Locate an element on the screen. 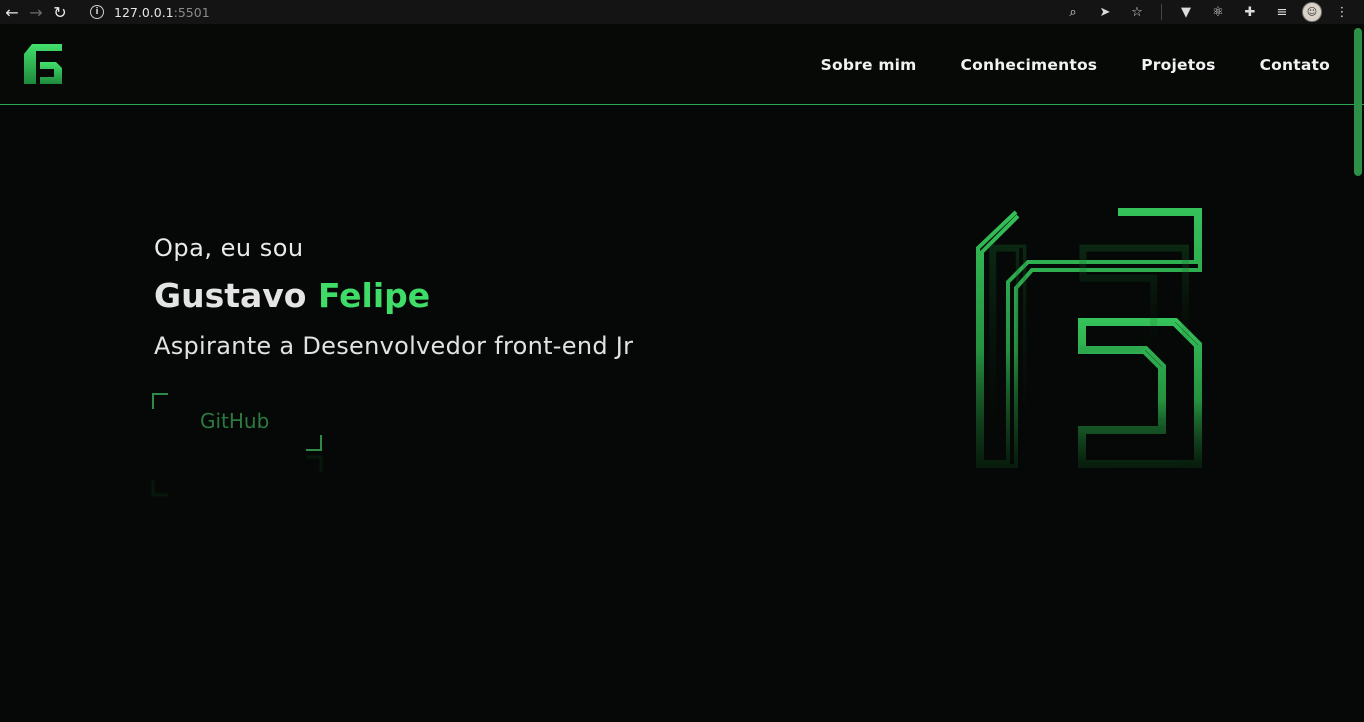  menu-icon: ⋮ is located at coordinates (1342, 12).